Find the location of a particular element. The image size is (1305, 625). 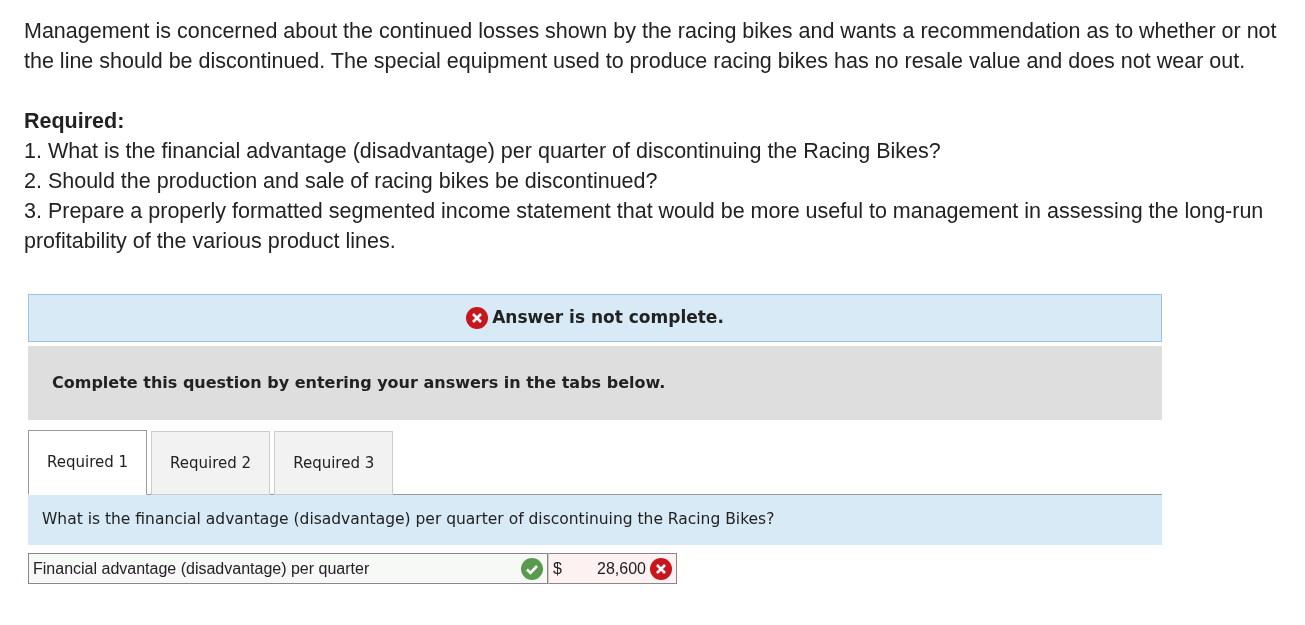

currency-sign: $ is located at coordinates (557, 568).